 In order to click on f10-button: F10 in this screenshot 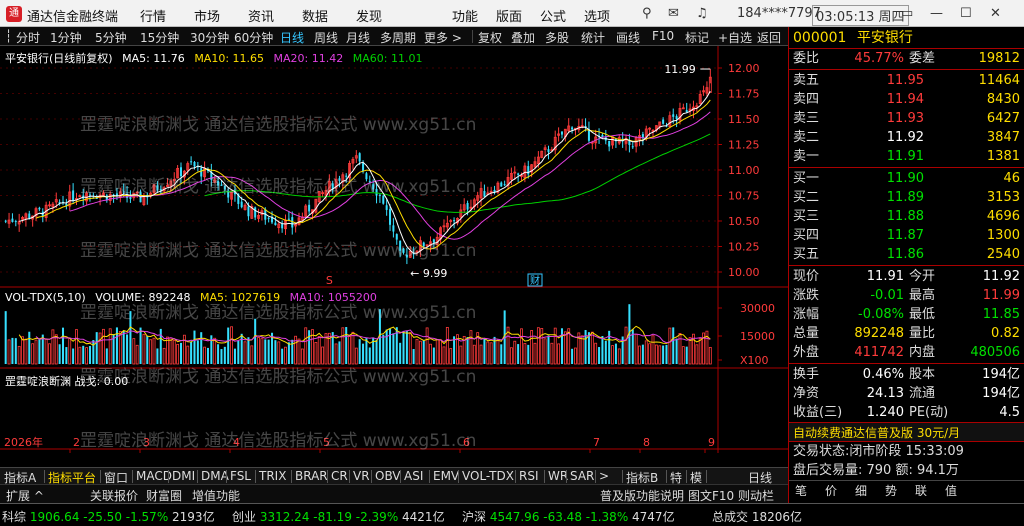, I will do `click(663, 36)`.